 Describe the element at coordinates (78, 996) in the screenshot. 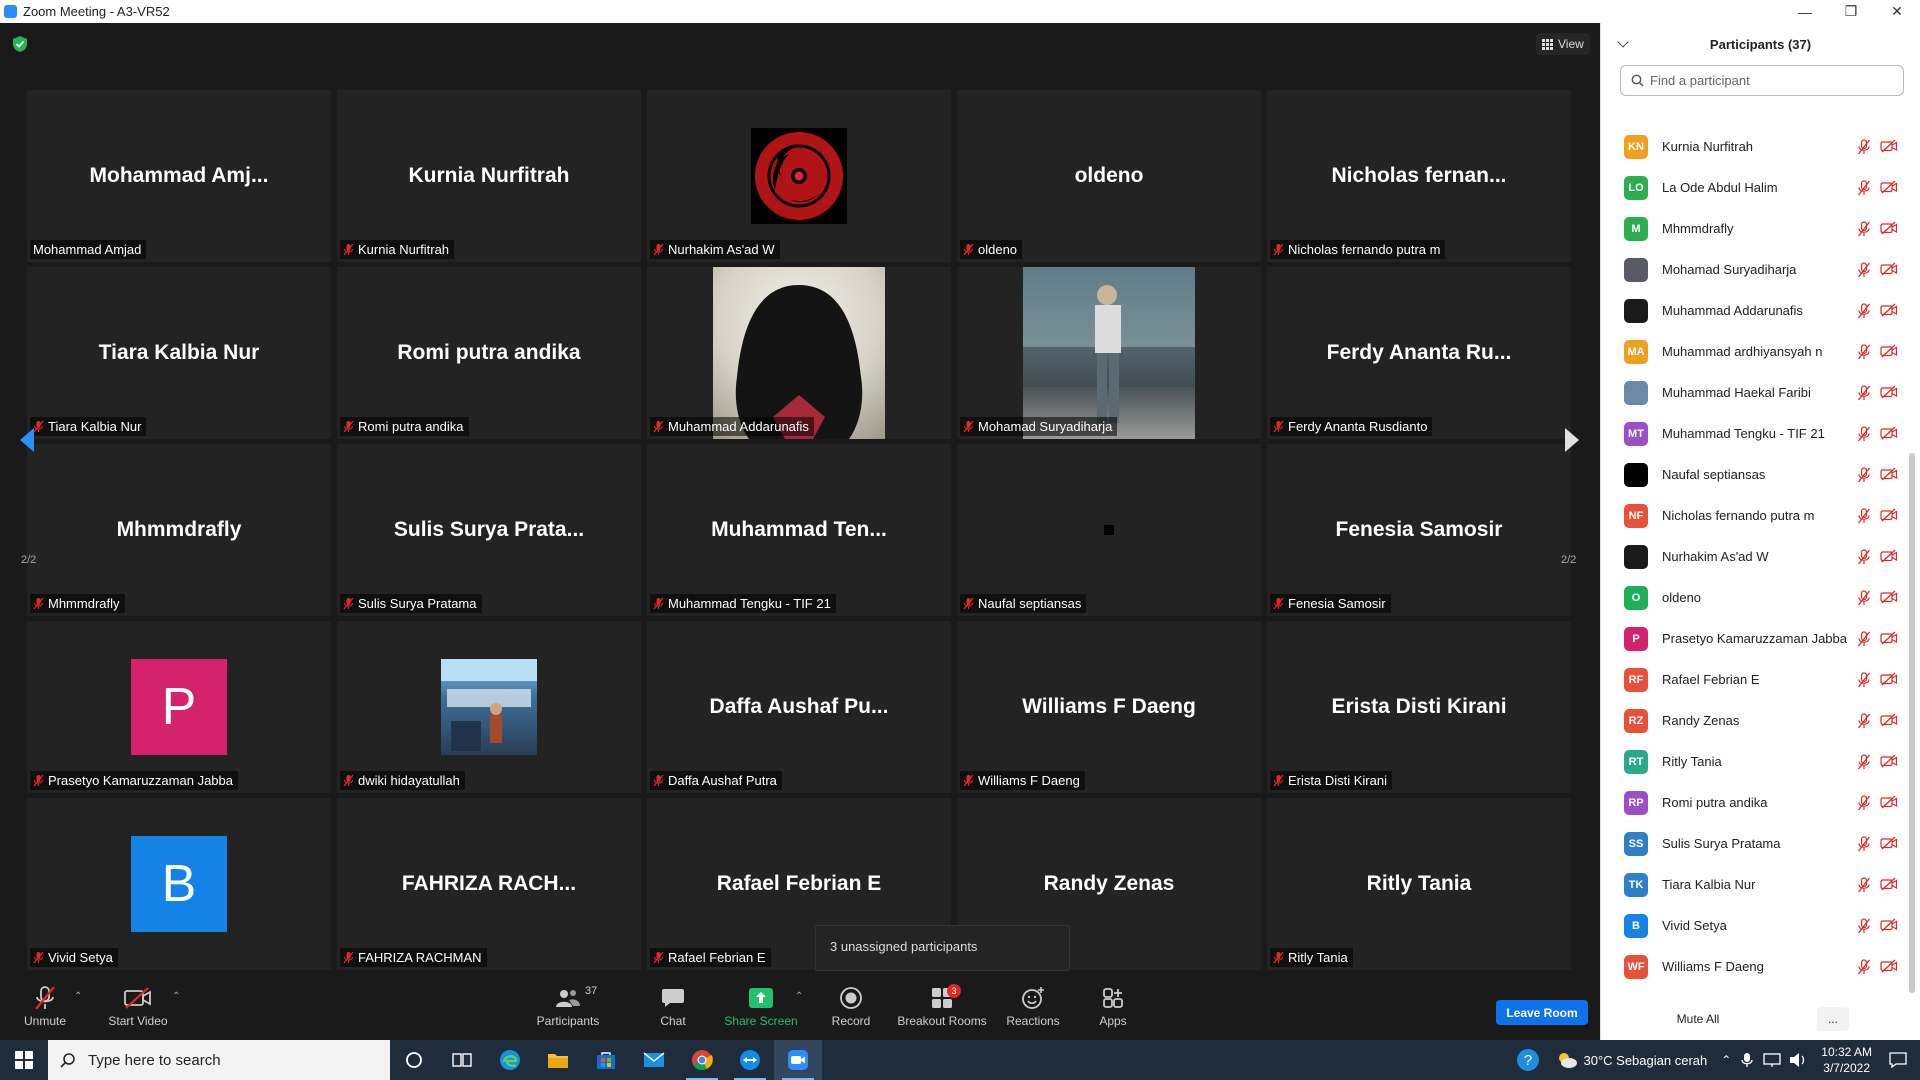

I see `audio-options-chevron-icon: ⌃` at that location.